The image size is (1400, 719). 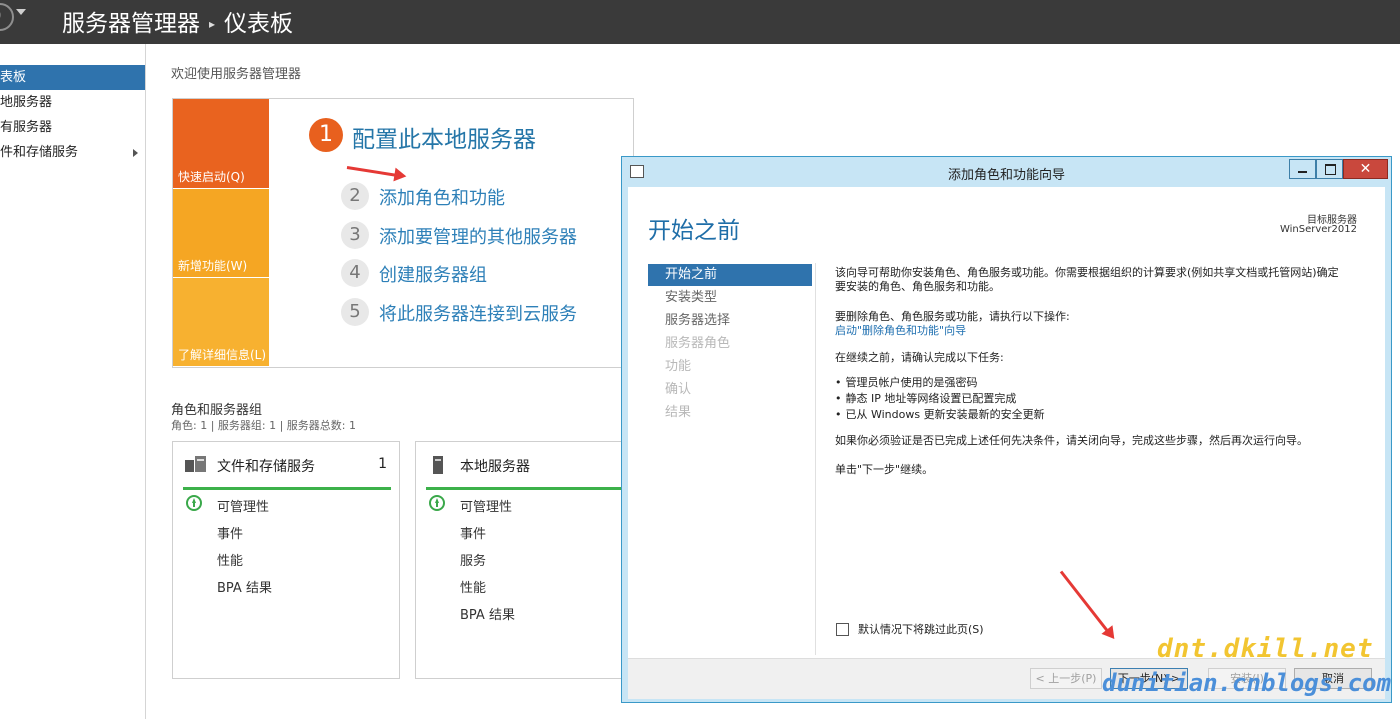 What do you see at coordinates (678, 366) in the screenshot?
I see `wizard-nav-features: 功能` at bounding box center [678, 366].